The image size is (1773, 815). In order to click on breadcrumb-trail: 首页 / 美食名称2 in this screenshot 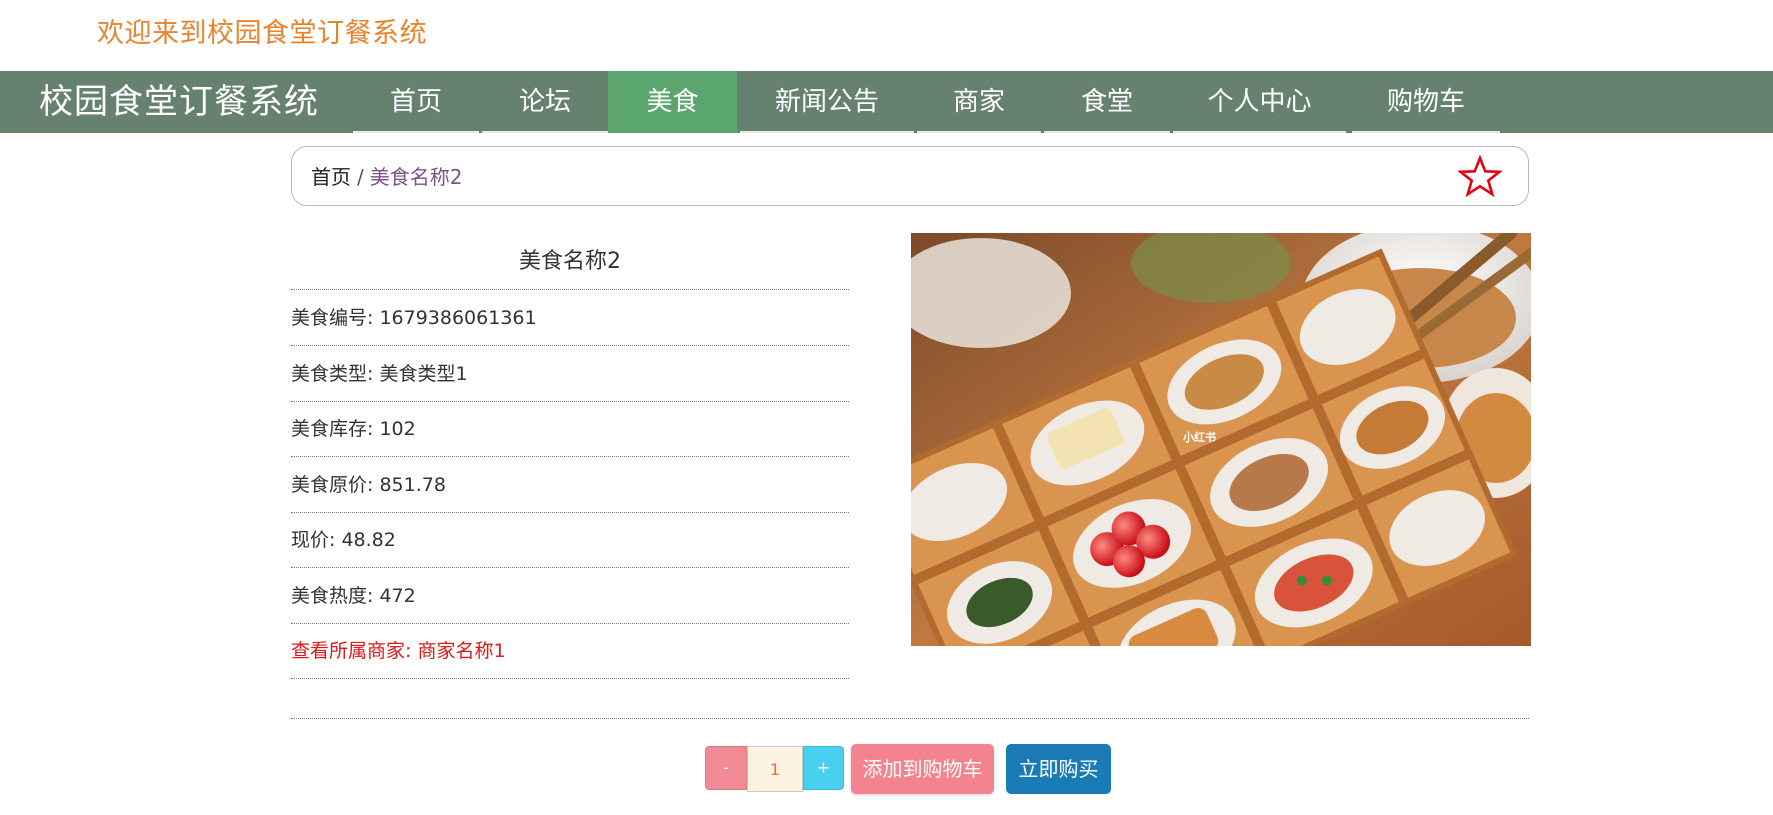, I will do `click(386, 177)`.